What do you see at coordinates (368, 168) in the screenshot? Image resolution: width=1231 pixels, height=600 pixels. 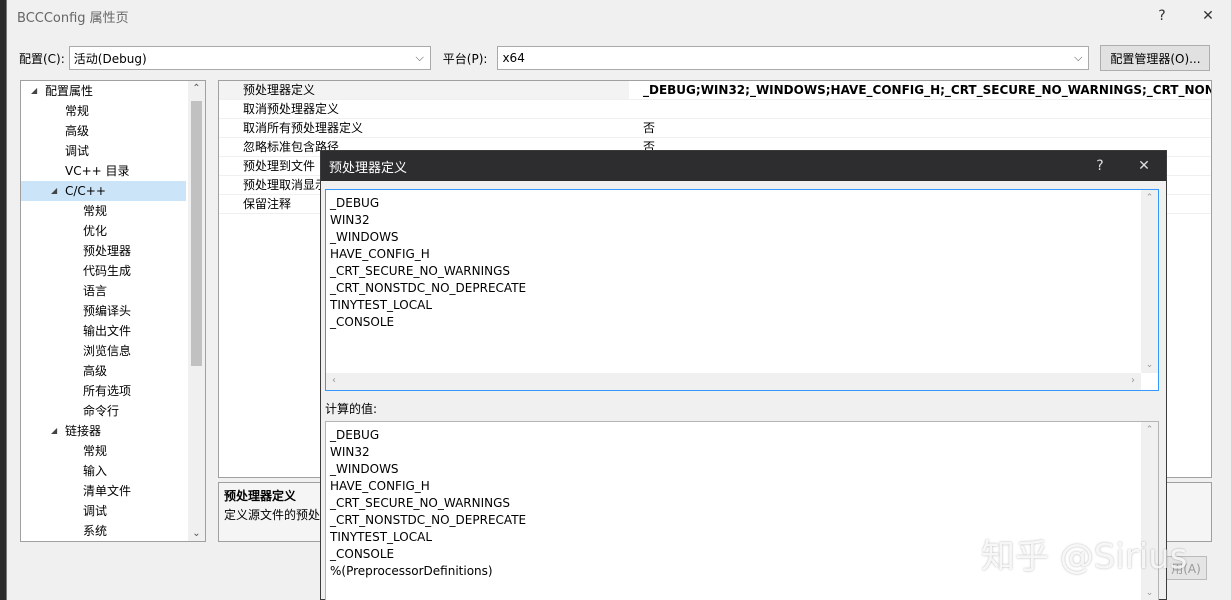 I see `dialog-title: 预处理器定义` at bounding box center [368, 168].